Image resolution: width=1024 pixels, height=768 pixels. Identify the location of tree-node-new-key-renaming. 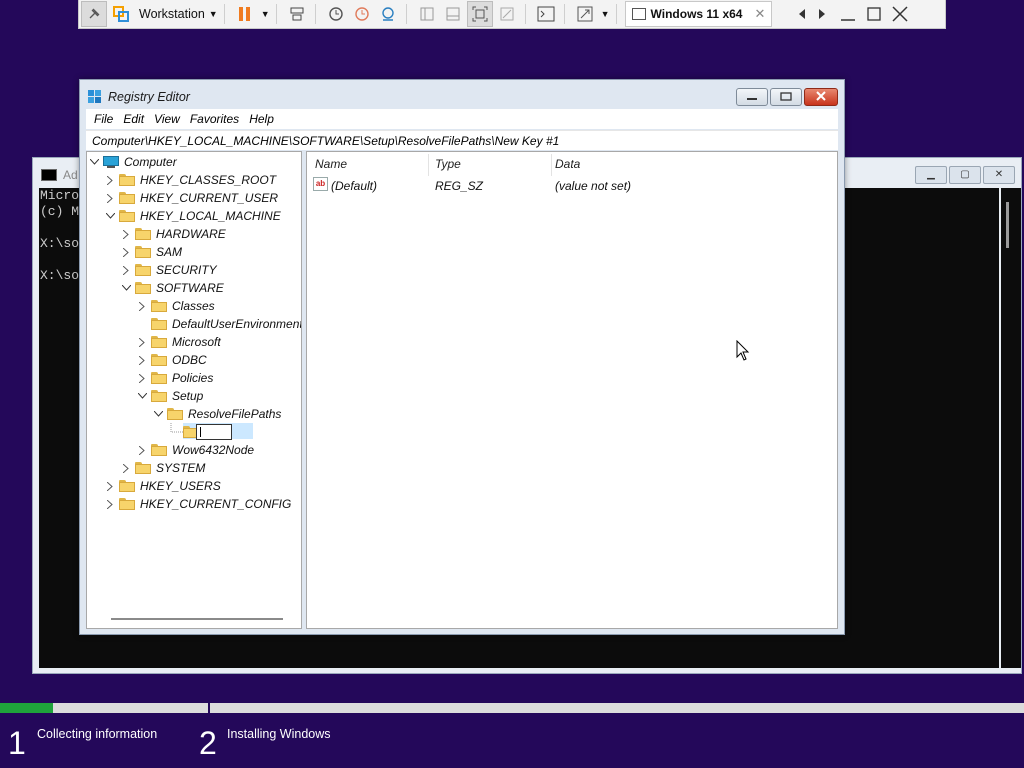
(224, 432).